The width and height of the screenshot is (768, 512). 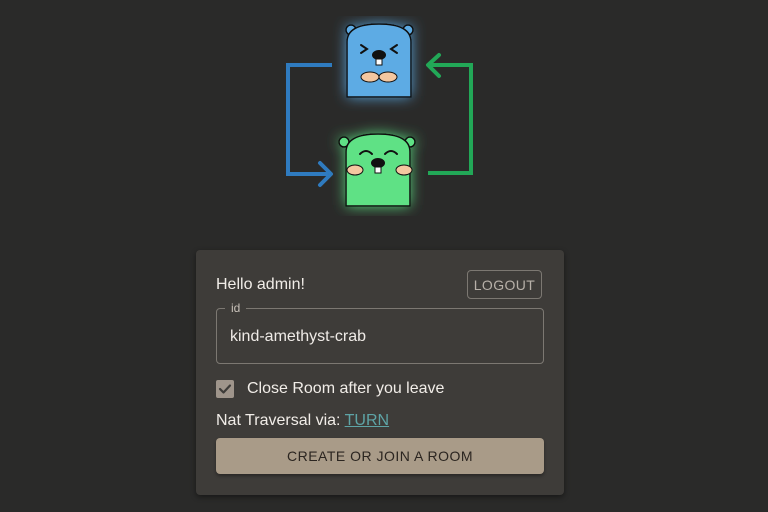 What do you see at coordinates (379, 115) in the screenshot?
I see `gopher-peer-exchange-logo-icon` at bounding box center [379, 115].